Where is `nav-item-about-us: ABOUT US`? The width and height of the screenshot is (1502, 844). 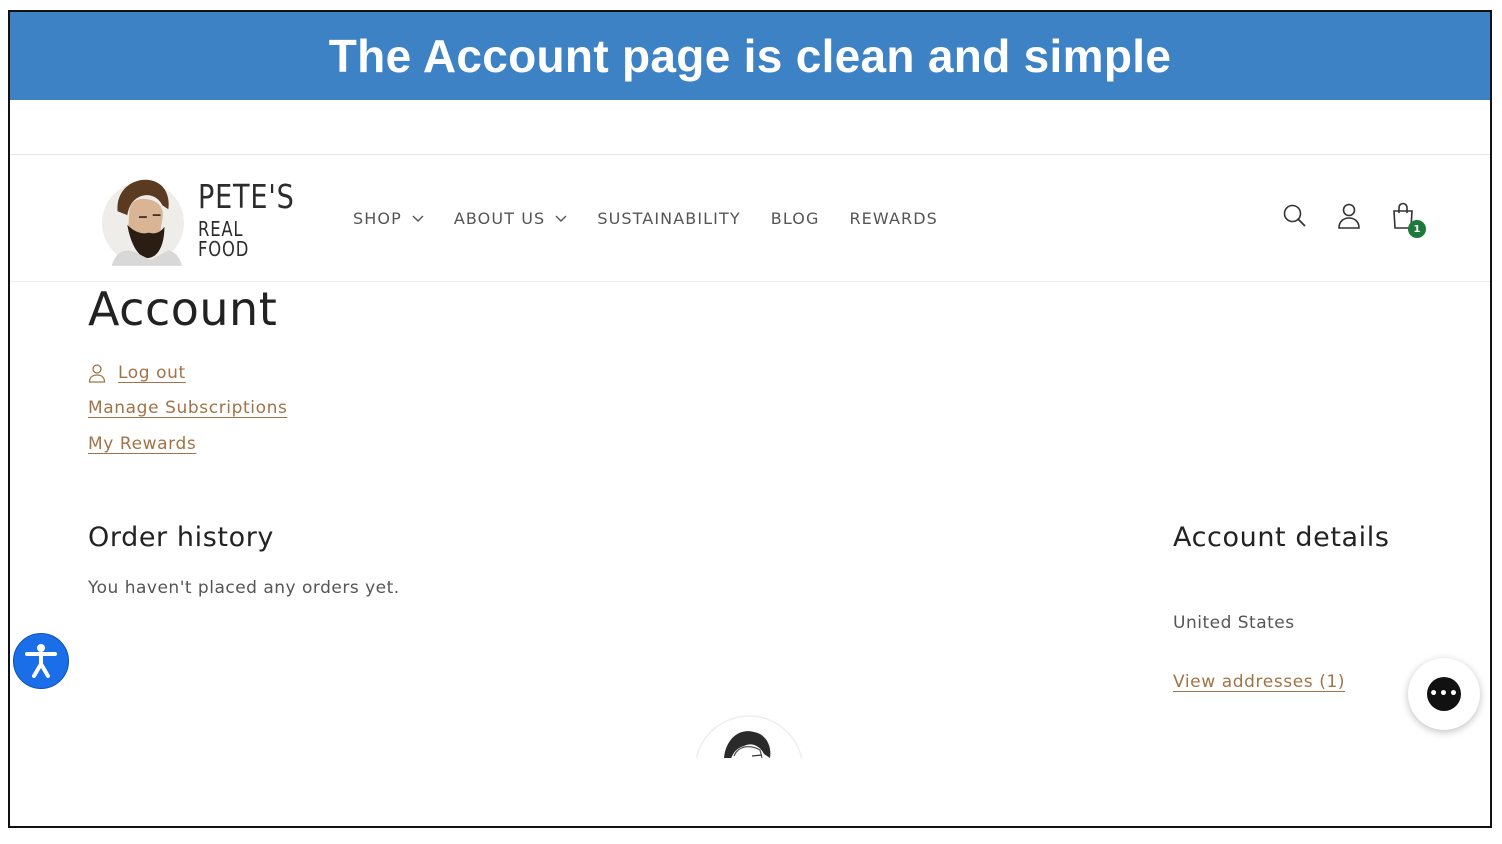 nav-item-about-us: ABOUT US is located at coordinates (510, 218).